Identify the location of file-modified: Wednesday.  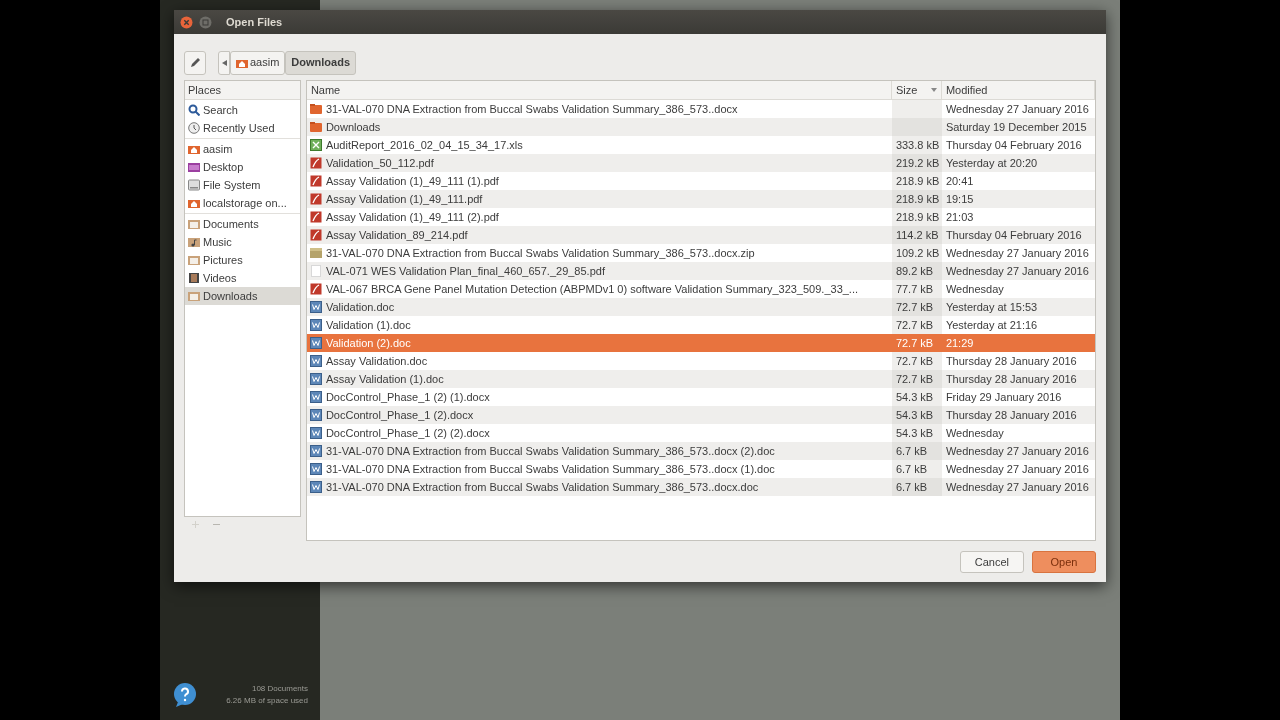
(974, 289).